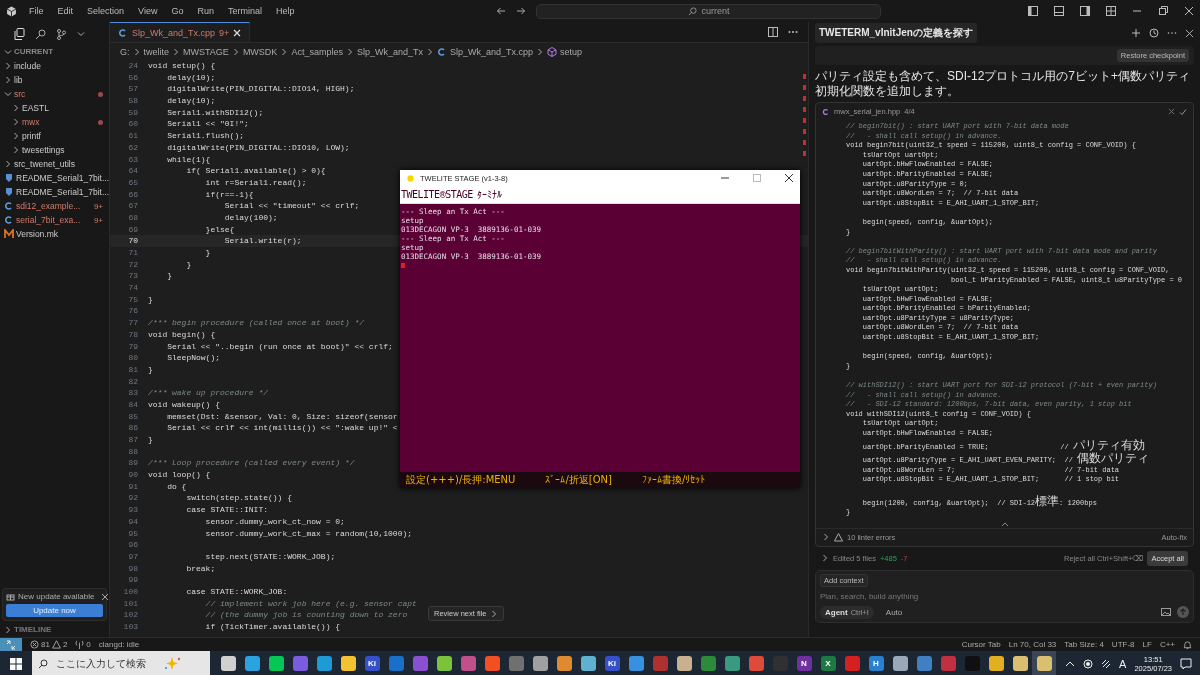 This screenshot has height=675, width=1200. I want to click on menu-item: Run, so click(205, 11).